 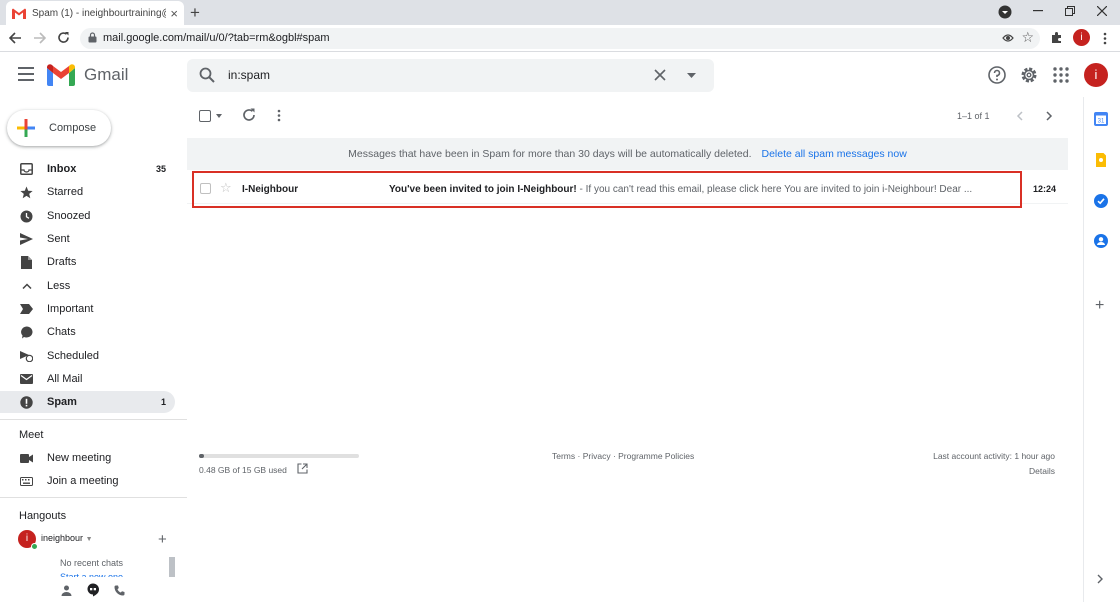 What do you see at coordinates (83, 481) in the screenshot?
I see `sidebar-item-label: Join a meeting` at bounding box center [83, 481].